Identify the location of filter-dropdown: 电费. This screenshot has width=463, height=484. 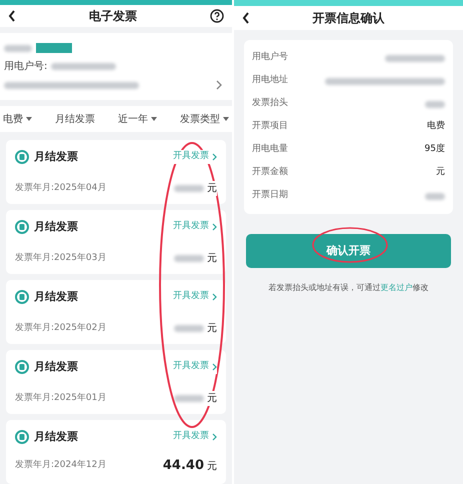
(17, 119).